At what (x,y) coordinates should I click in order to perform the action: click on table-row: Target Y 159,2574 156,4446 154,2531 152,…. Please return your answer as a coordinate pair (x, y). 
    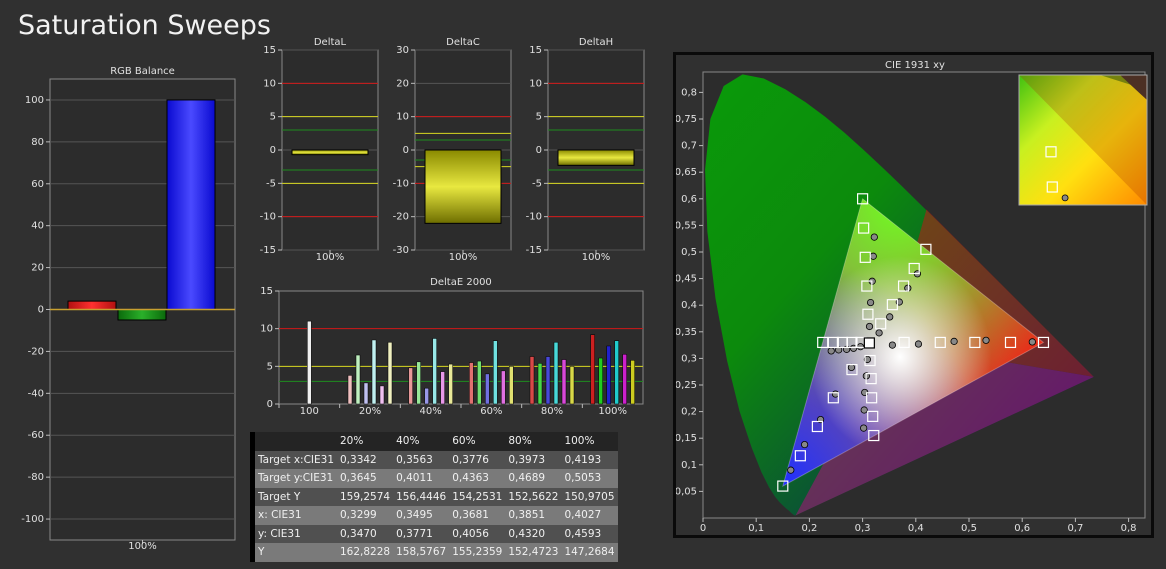
    Looking at the image, I should click on (434, 496).